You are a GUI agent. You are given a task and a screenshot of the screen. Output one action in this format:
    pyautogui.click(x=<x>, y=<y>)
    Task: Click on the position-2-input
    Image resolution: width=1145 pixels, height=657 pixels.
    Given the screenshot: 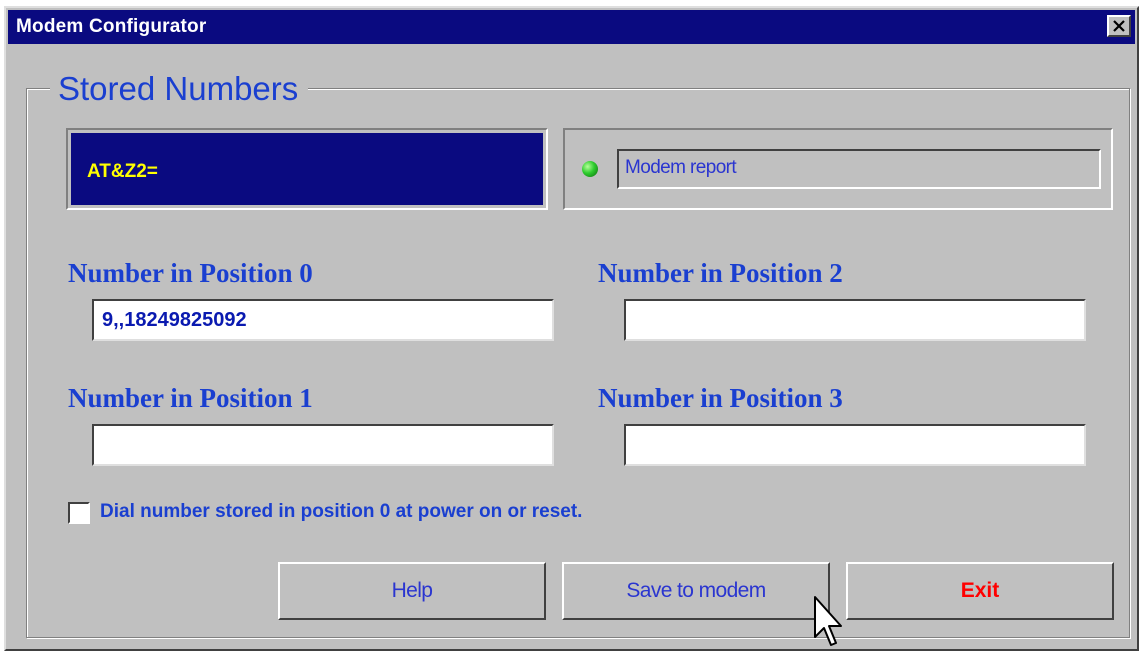 What is the action you would take?
    pyautogui.click(x=855, y=320)
    